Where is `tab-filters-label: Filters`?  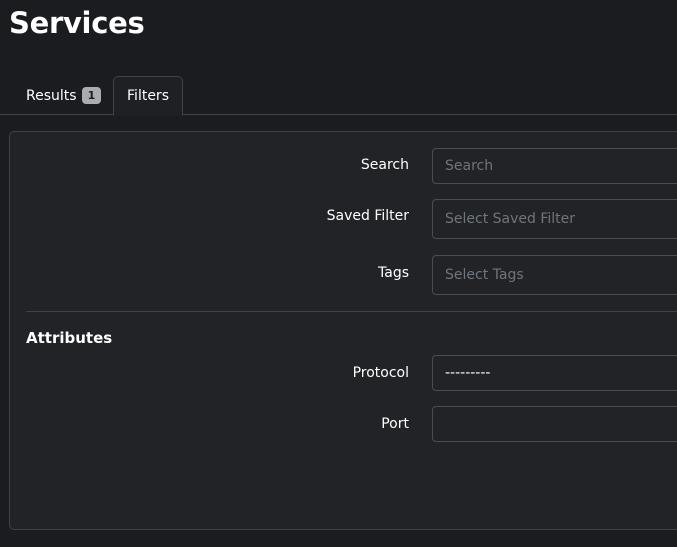 tab-filters-label: Filters is located at coordinates (148, 96).